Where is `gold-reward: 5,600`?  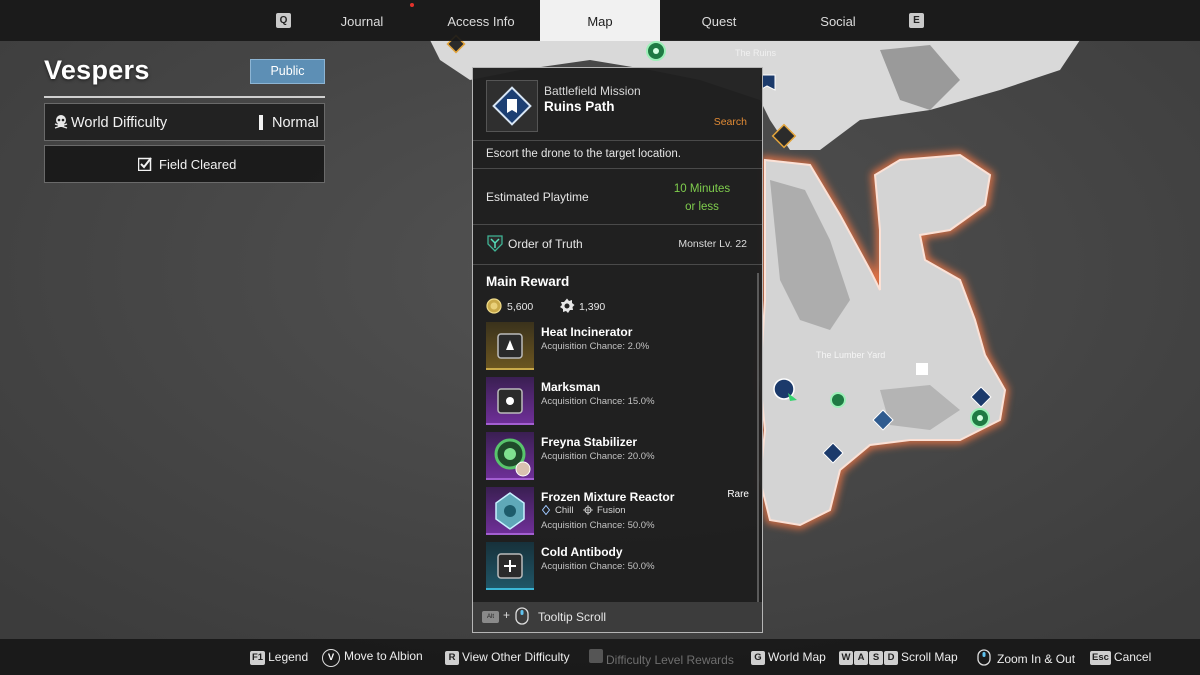 gold-reward: 5,600 is located at coordinates (520, 307).